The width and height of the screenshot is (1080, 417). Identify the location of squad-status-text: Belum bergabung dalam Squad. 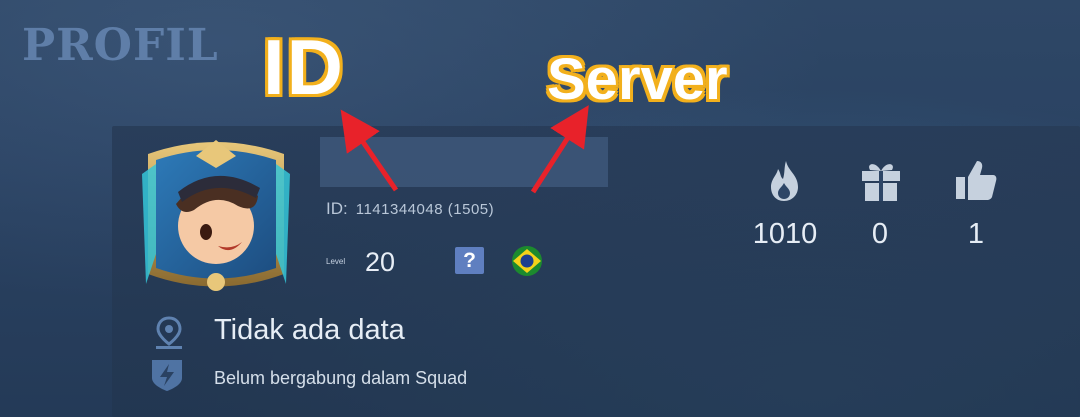
(341, 378).